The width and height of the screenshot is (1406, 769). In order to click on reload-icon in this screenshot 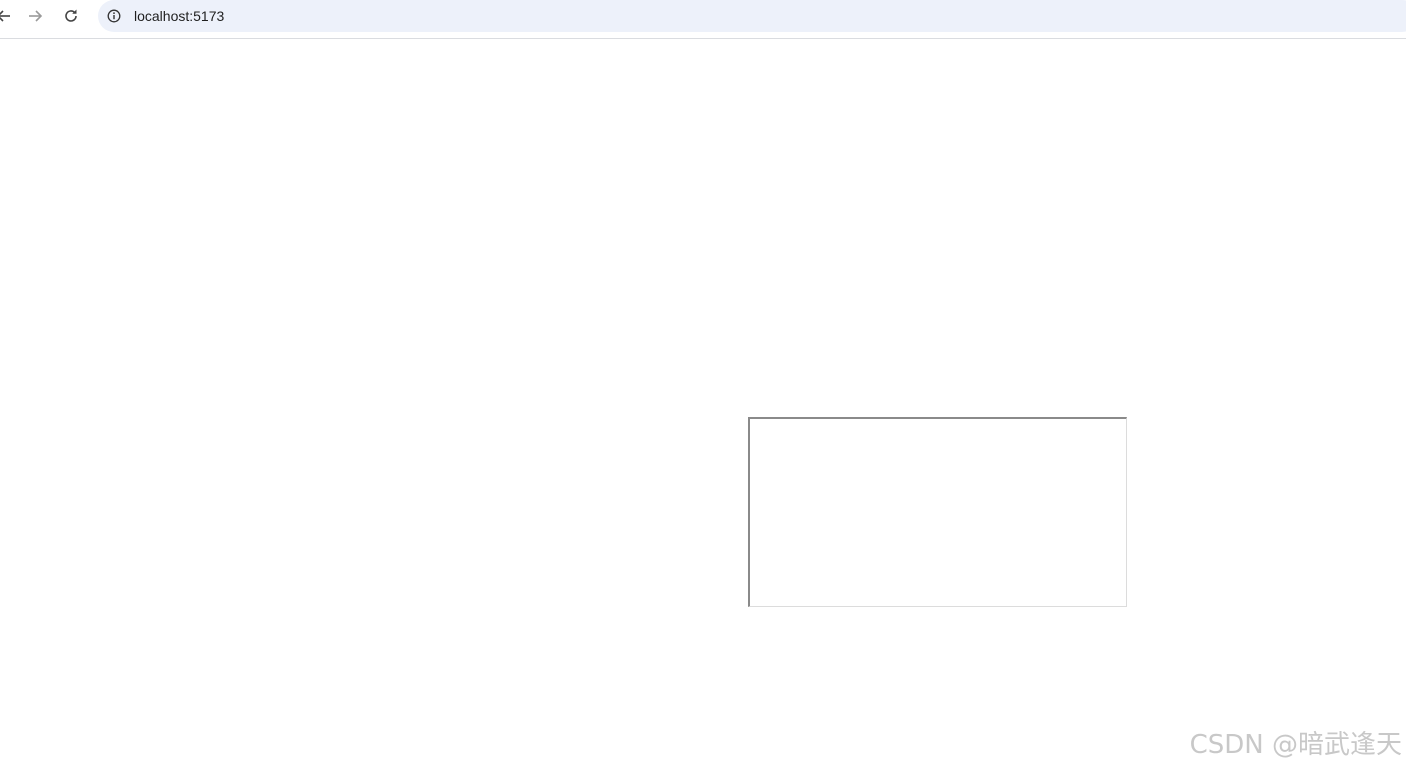, I will do `click(71, 15)`.